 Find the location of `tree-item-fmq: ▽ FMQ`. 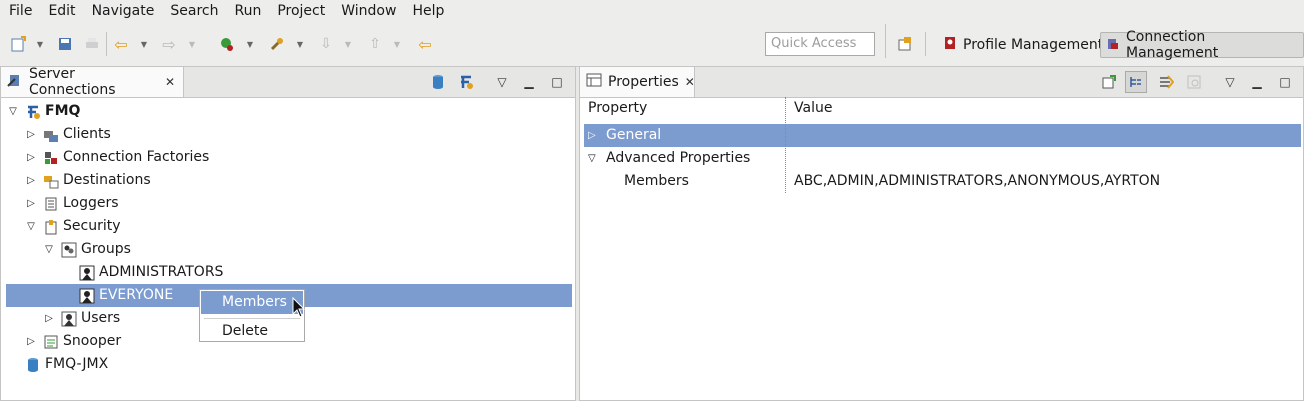

tree-item-fmq: ▽ FMQ is located at coordinates (43, 111).